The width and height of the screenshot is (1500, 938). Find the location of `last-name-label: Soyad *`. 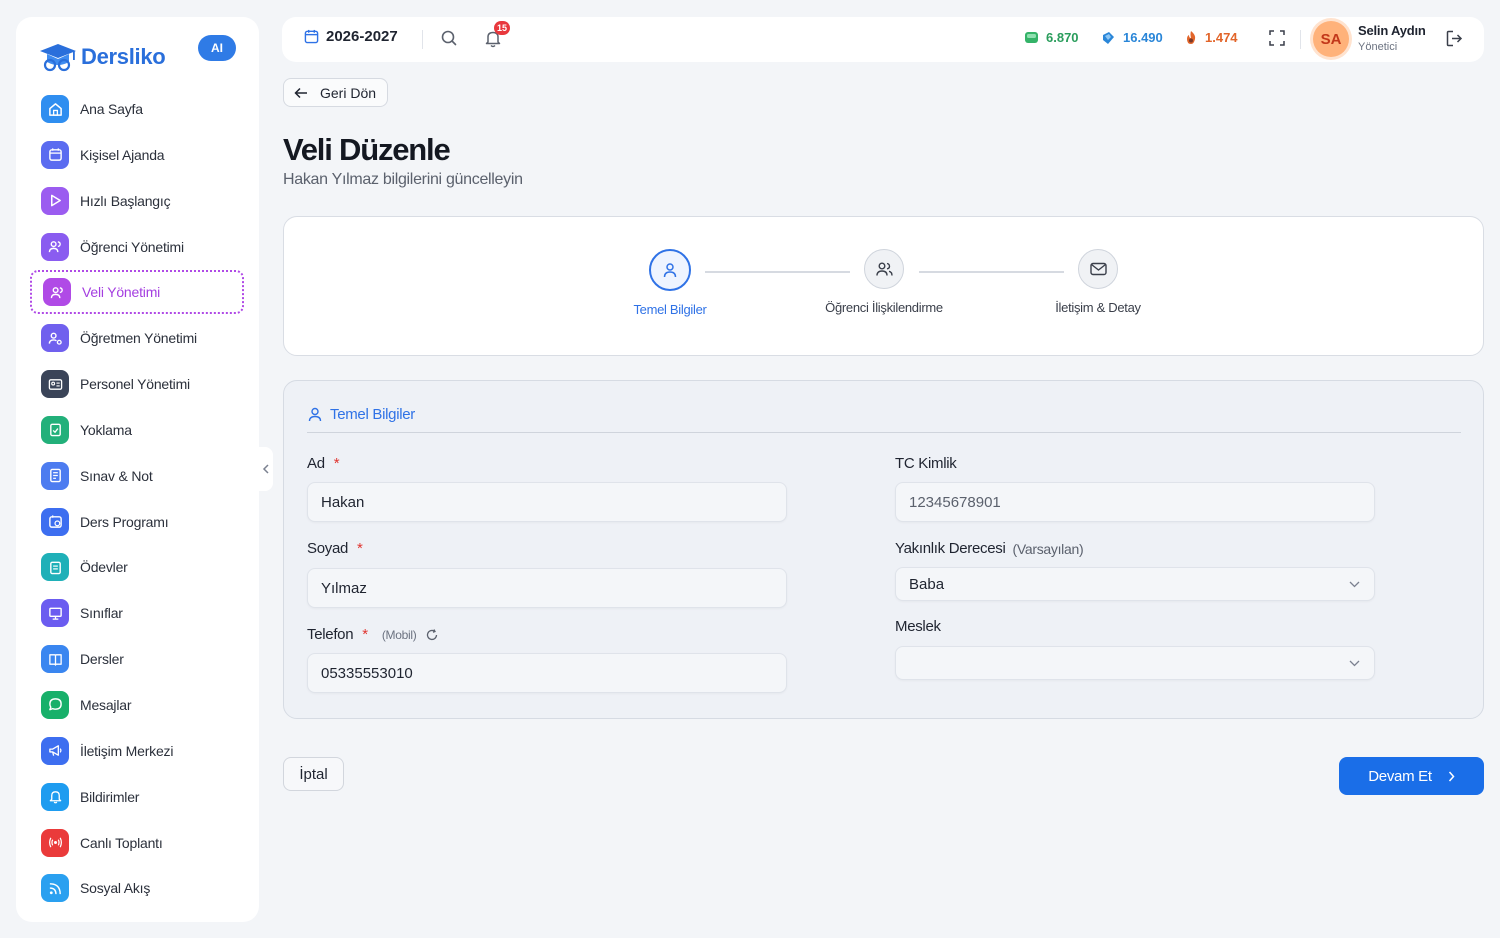

last-name-label: Soyad * is located at coordinates (335, 548).